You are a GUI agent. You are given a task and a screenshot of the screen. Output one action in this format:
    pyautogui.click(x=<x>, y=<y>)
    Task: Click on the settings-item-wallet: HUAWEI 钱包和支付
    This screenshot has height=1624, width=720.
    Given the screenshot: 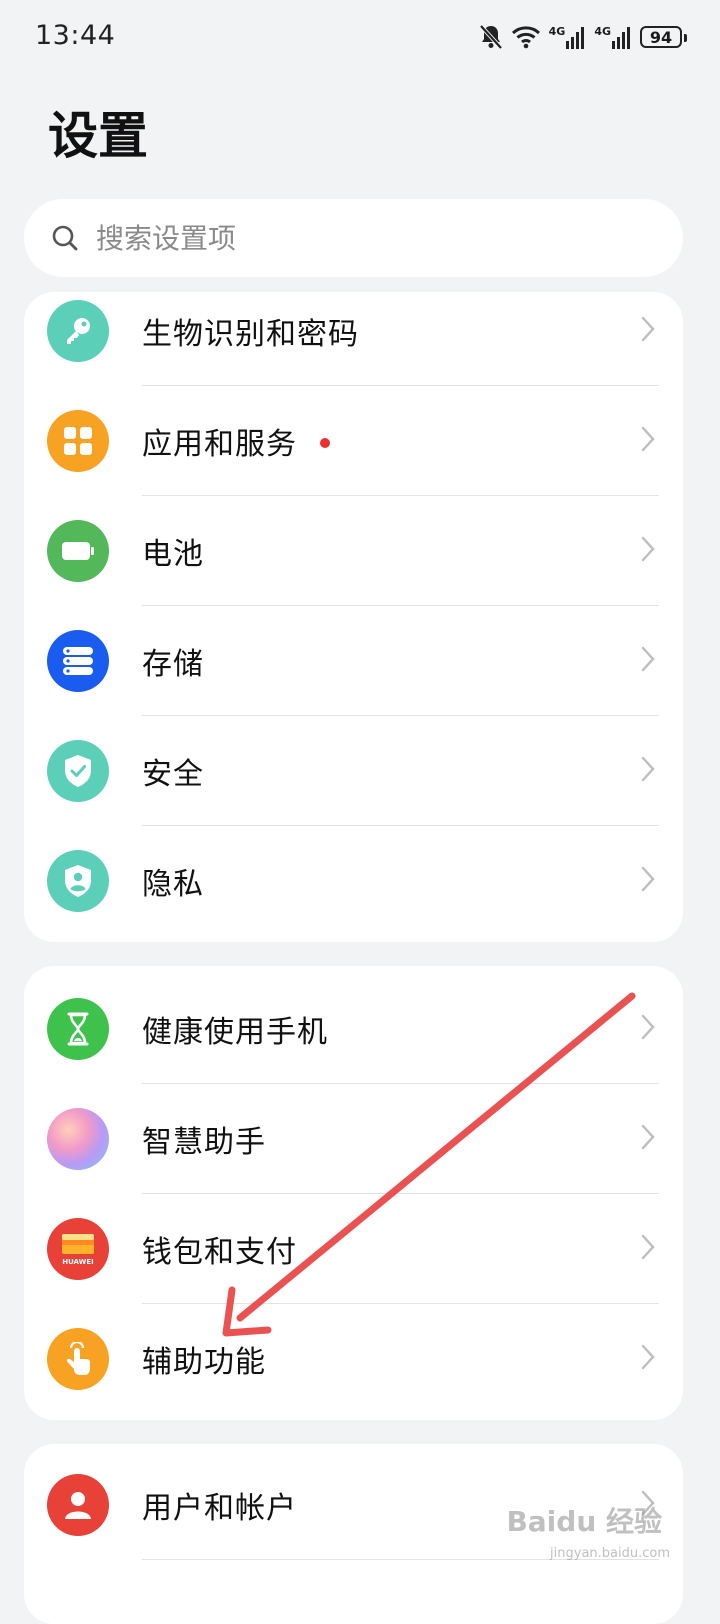 What is the action you would take?
    pyautogui.click(x=353, y=1249)
    